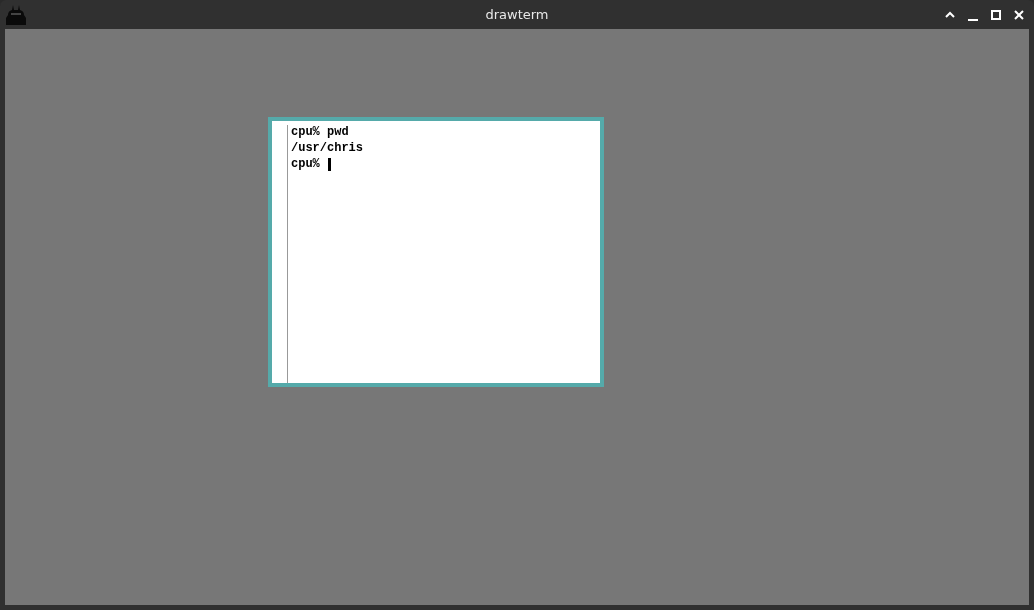 Image resolution: width=1034 pixels, height=610 pixels. Describe the element at coordinates (327, 148) in the screenshot. I see `terminal-line: /usr/chris` at that location.